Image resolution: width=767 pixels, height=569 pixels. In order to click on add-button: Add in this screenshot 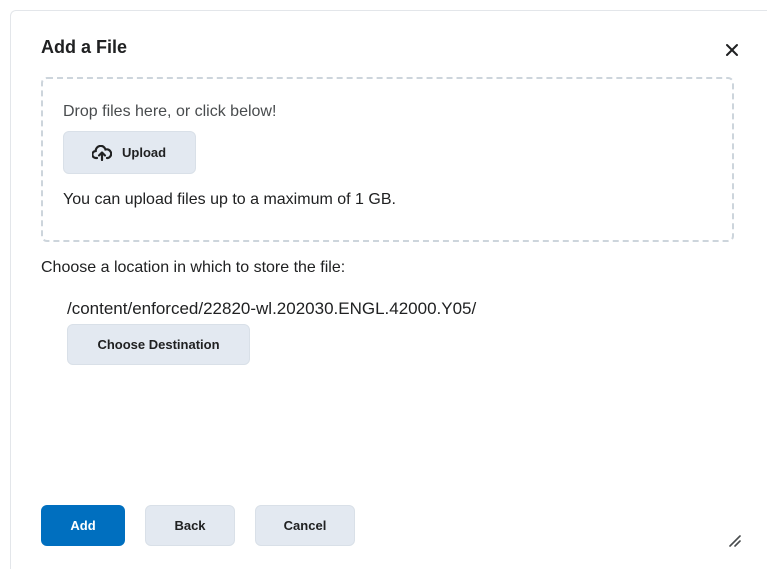, I will do `click(83, 525)`.